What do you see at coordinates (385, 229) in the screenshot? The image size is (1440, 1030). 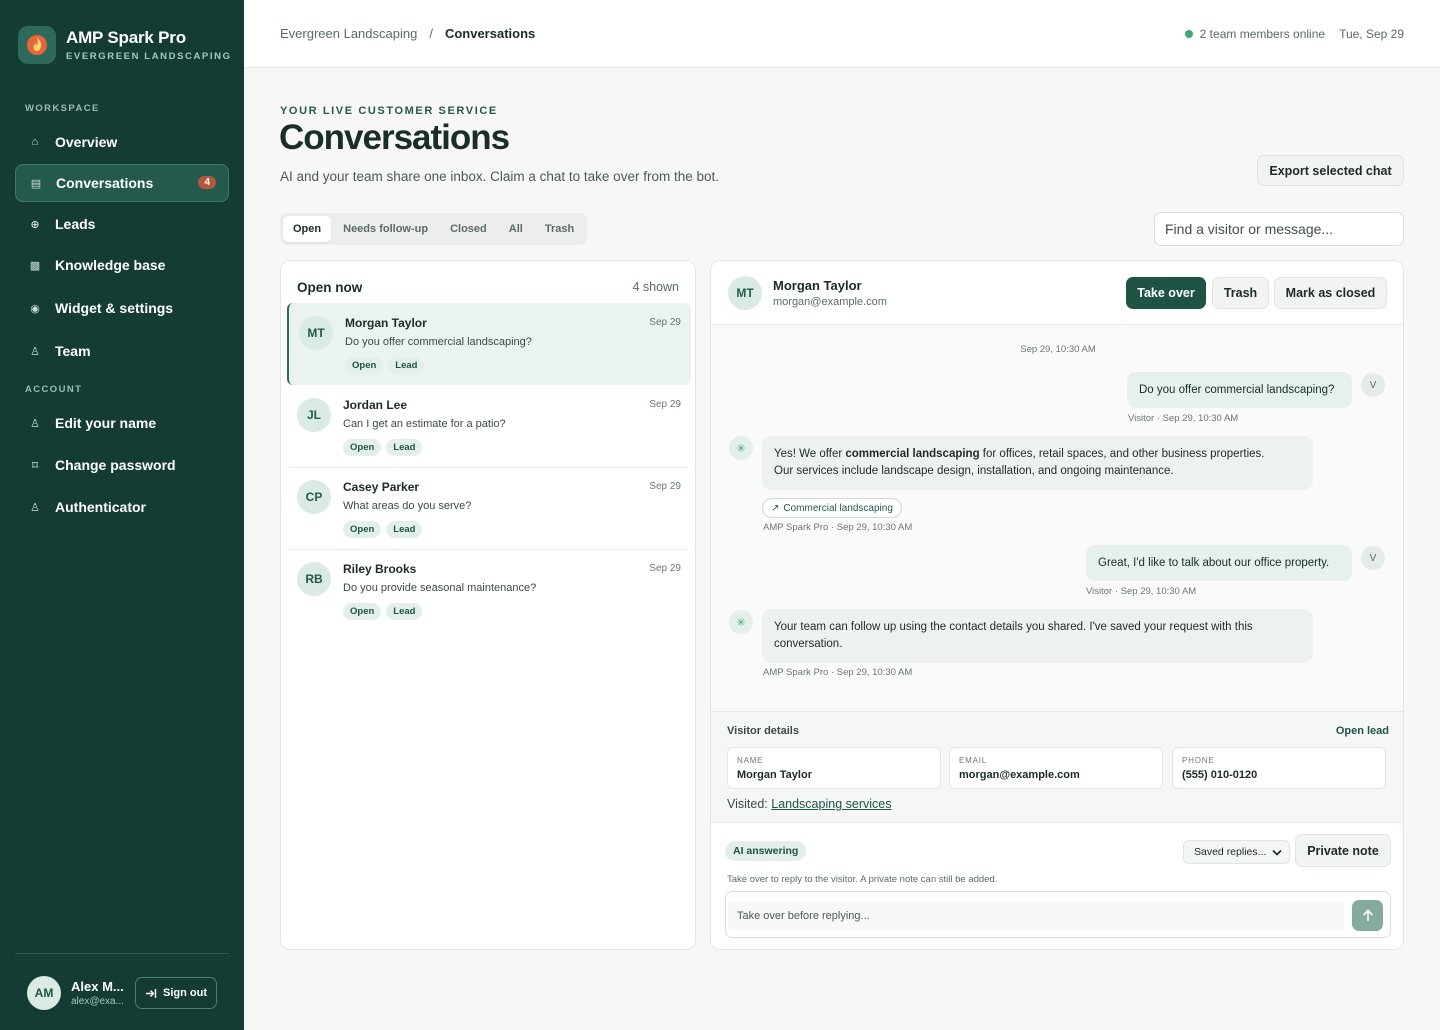 I see `tab-needs-follow-up: Needs follow-up` at bounding box center [385, 229].